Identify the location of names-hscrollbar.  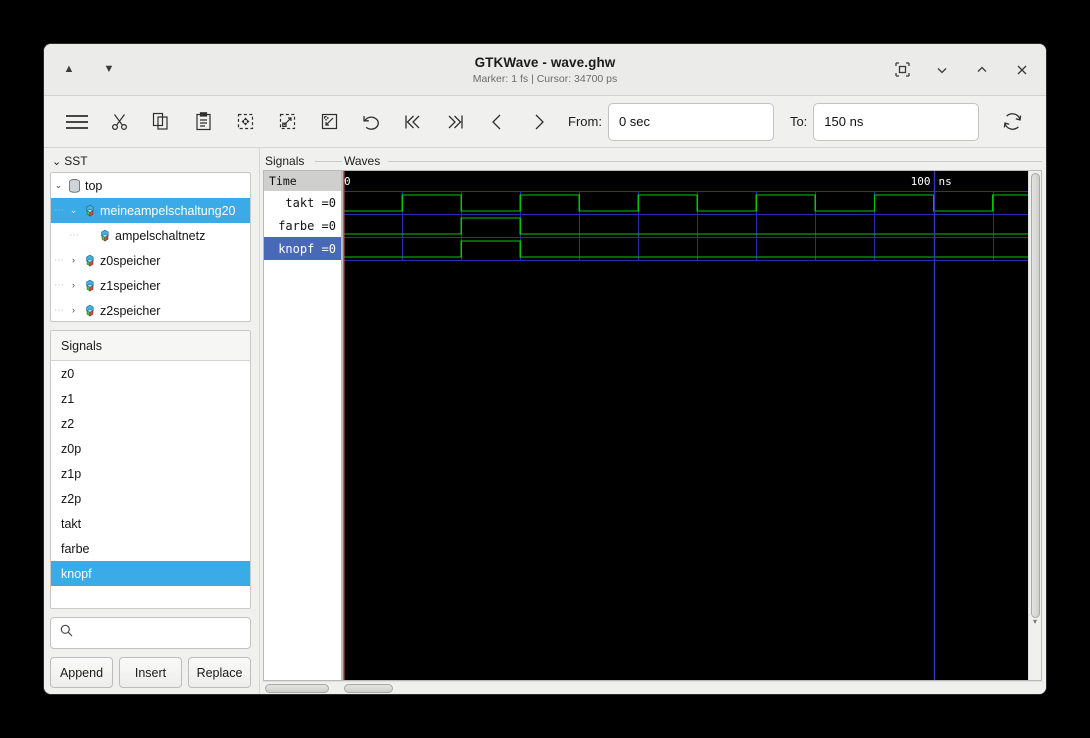
(302, 687).